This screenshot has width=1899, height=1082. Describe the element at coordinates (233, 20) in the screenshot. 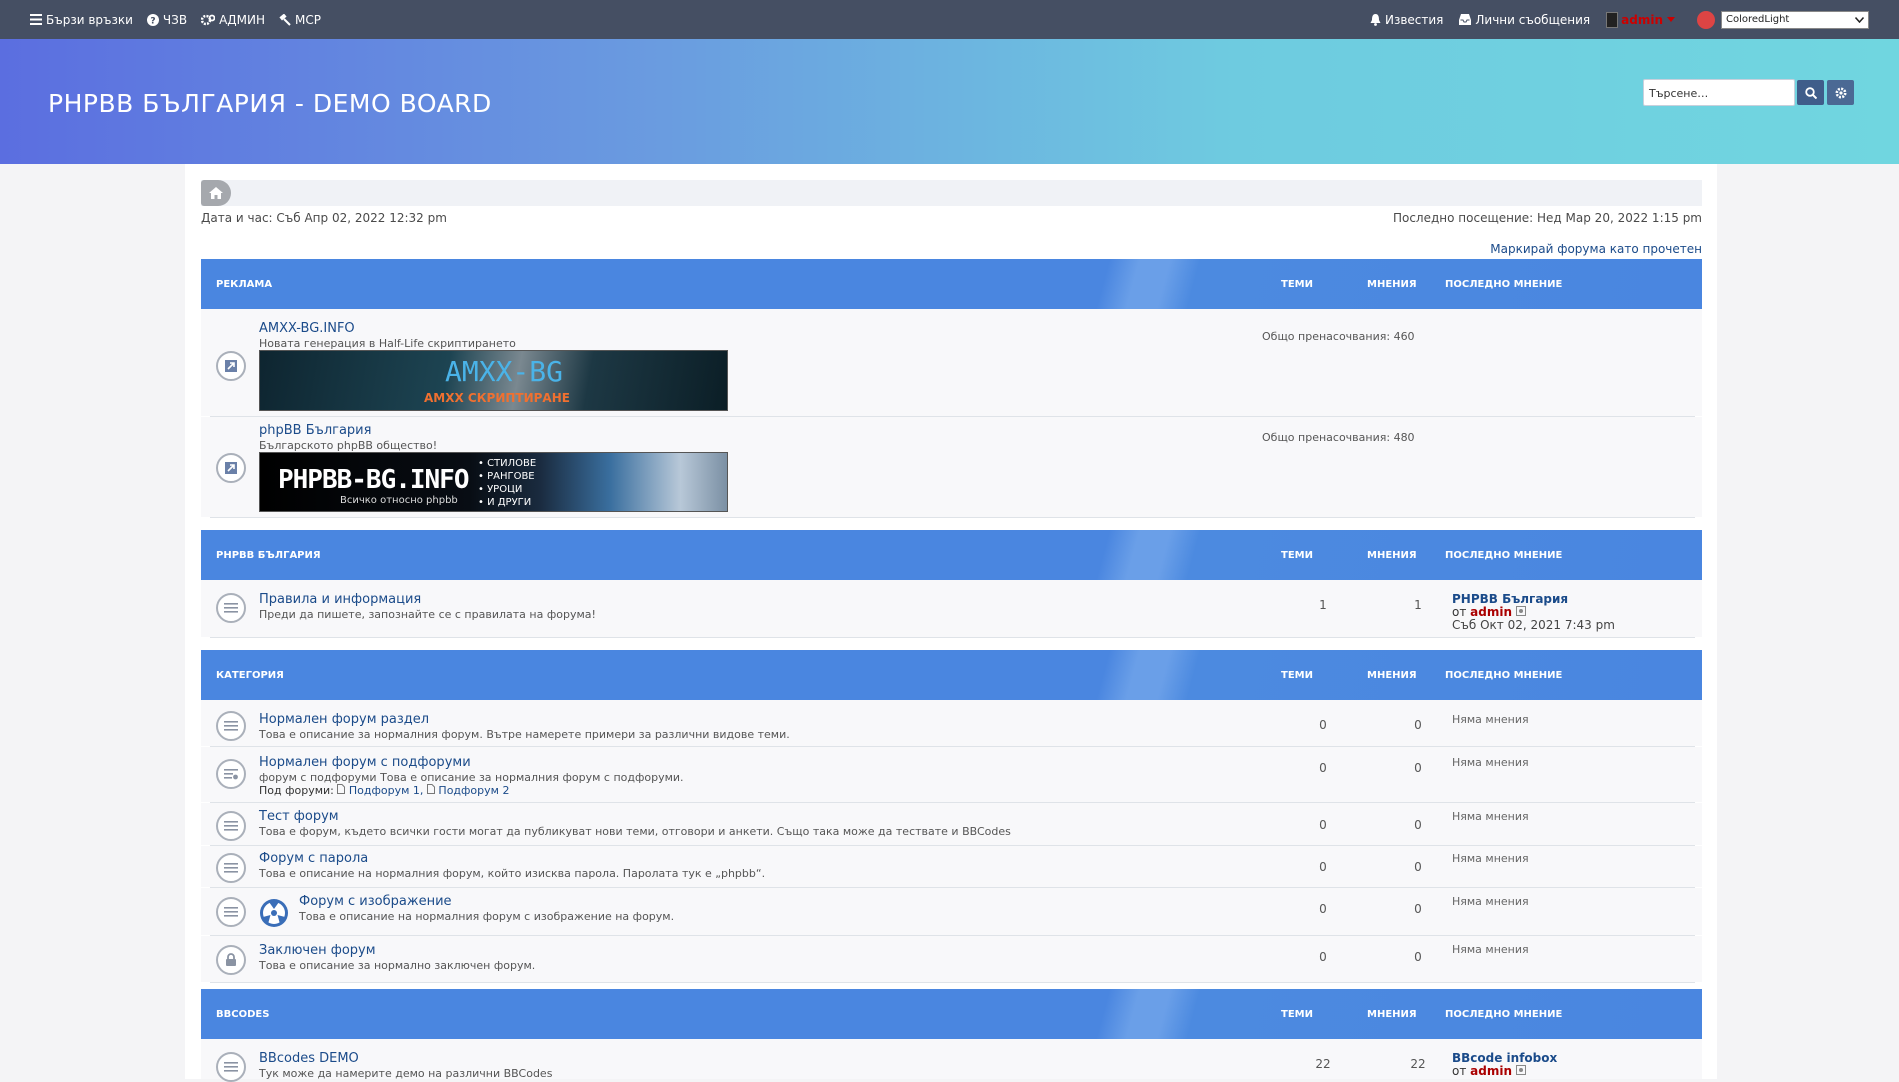

I see `admin-link: АДМИН` at that location.